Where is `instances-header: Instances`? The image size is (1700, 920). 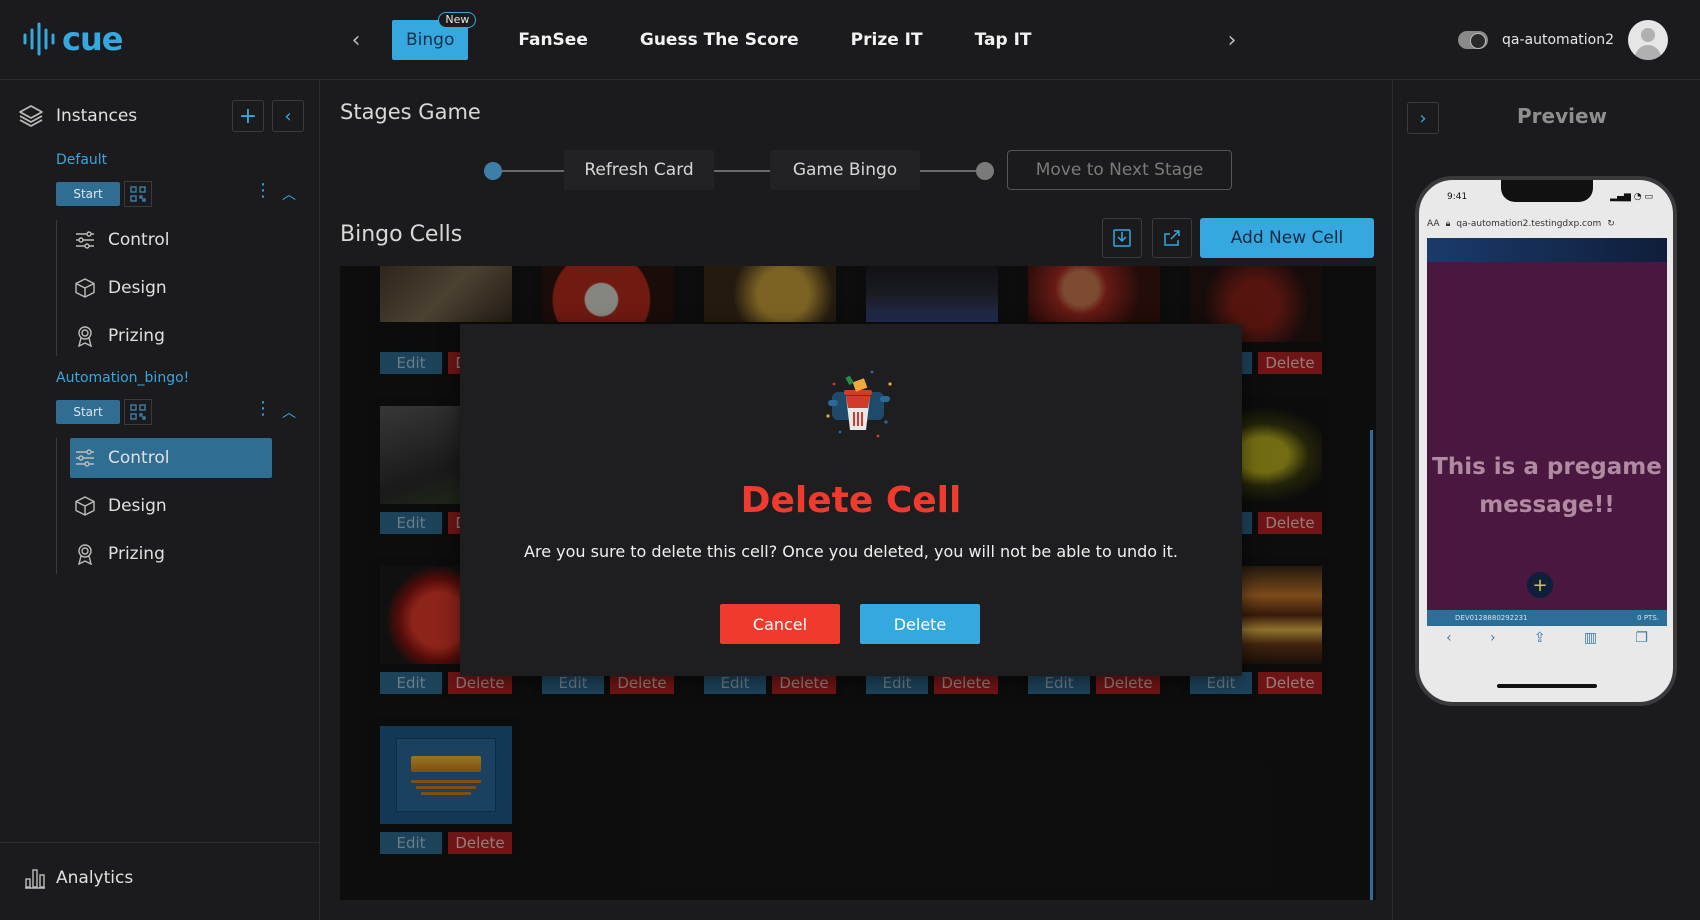 instances-header: Instances is located at coordinates (77, 116).